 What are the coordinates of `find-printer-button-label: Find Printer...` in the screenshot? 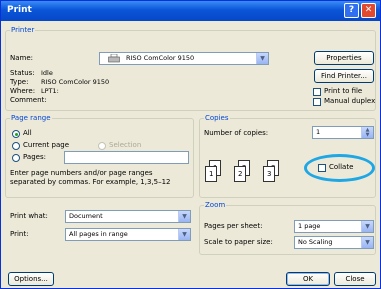 It's located at (344, 76).